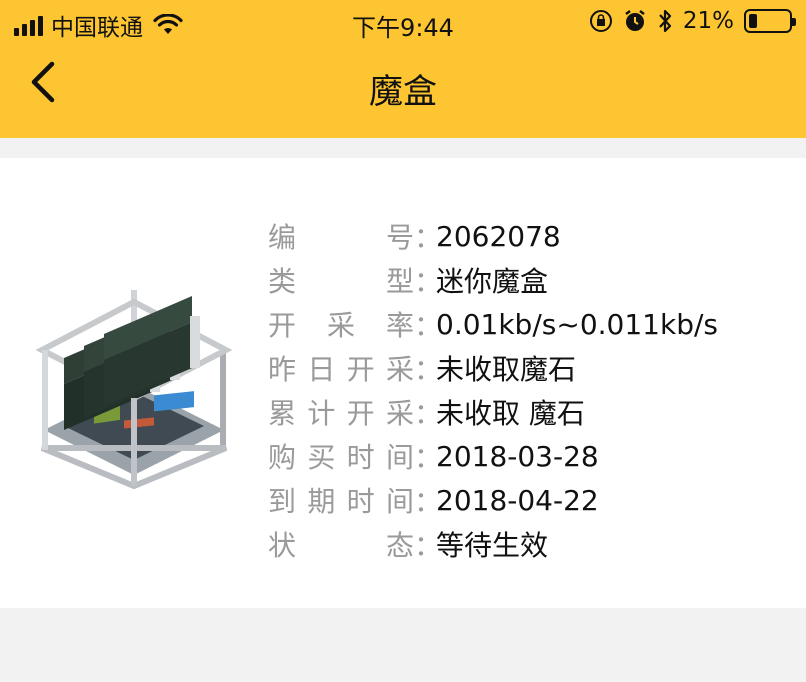  Describe the element at coordinates (665, 21) in the screenshot. I see `bluetooth-icon` at that location.